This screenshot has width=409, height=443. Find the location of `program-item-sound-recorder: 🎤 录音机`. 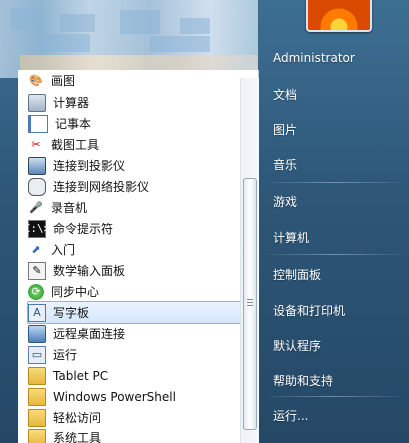

program-item-sound-recorder: 🎤 录音机 is located at coordinates (139, 207).